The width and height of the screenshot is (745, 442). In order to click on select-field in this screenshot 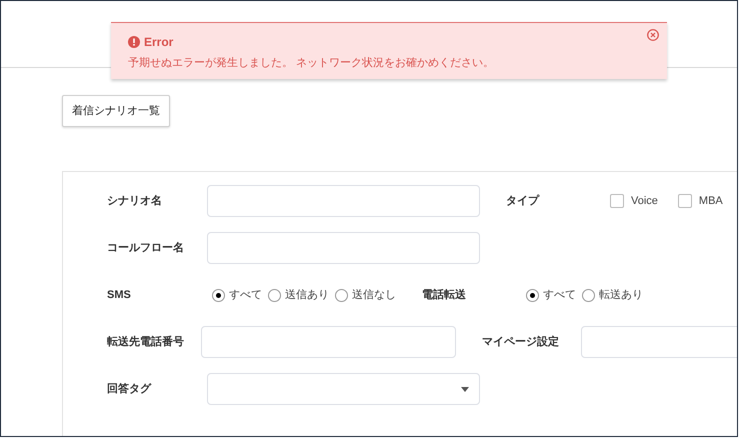, I will do `click(343, 389)`.